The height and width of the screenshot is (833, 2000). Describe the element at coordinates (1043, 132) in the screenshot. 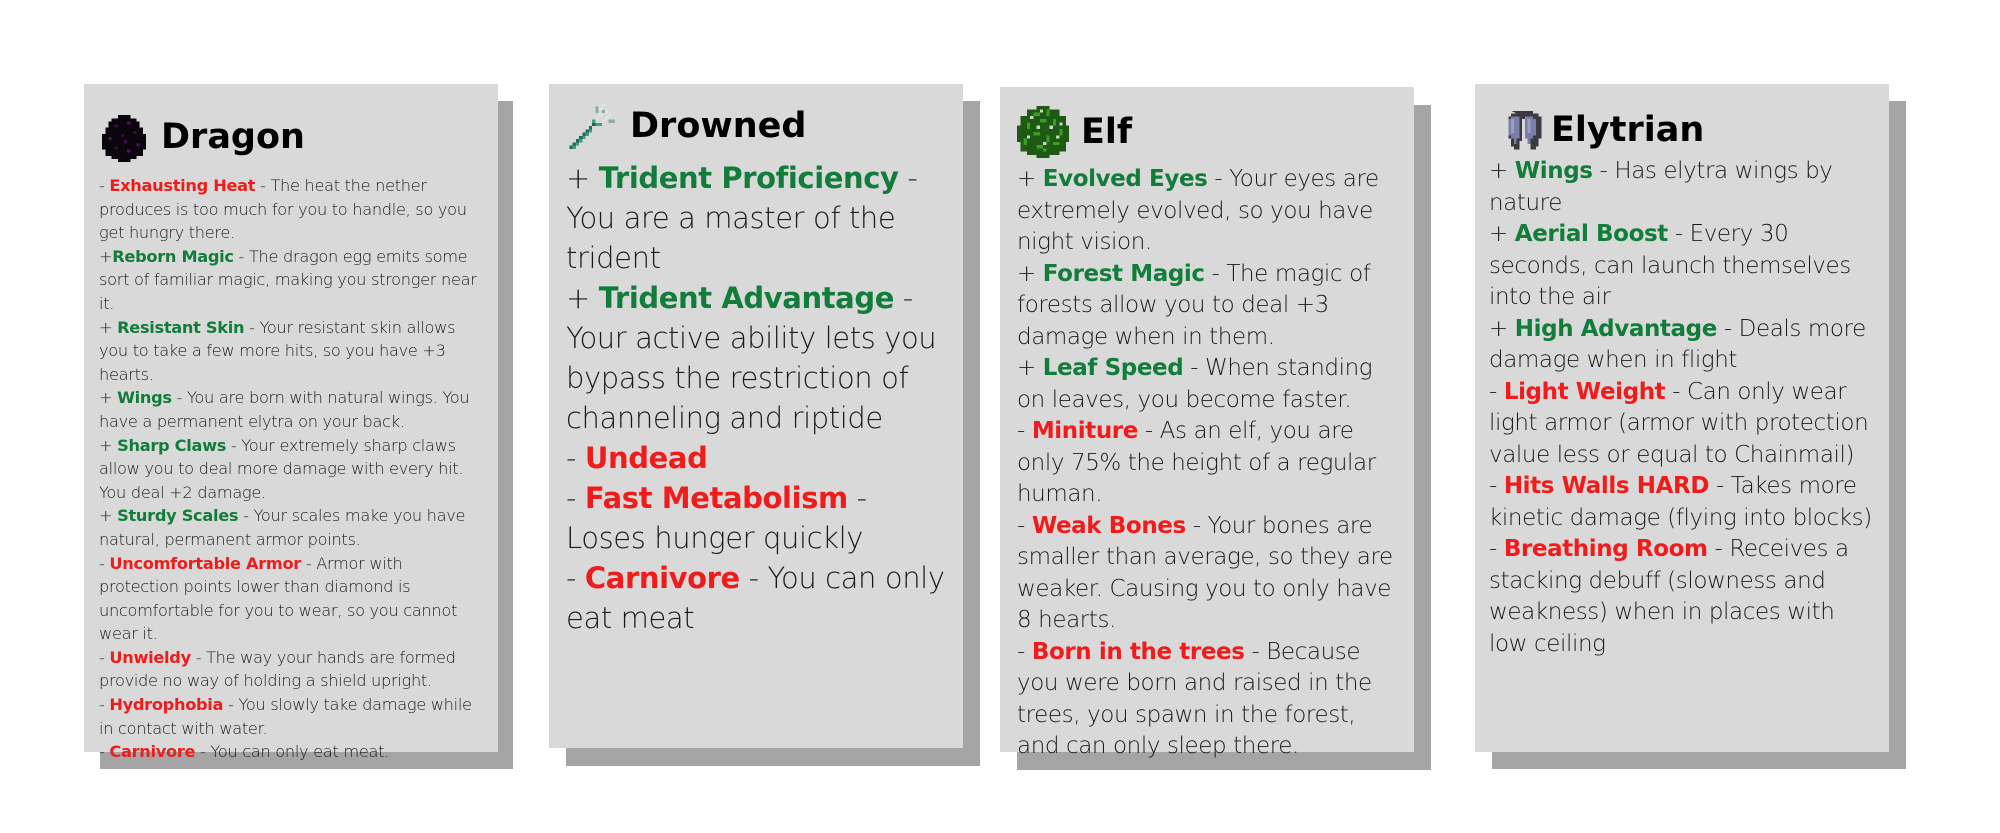

I see `leaves-block-icon` at that location.